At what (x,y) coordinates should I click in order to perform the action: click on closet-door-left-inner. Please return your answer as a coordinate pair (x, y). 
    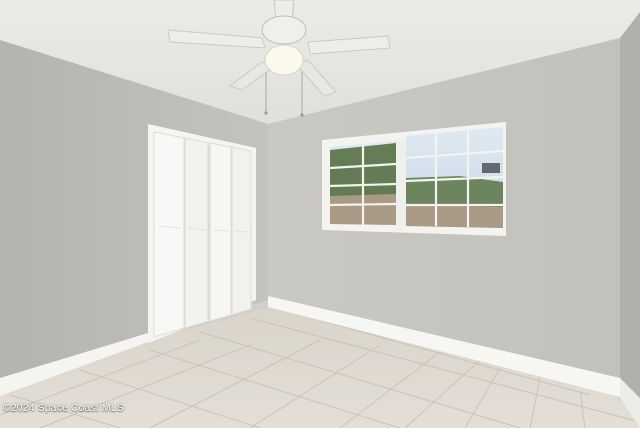
    Looking at the image, I should click on (197, 233).